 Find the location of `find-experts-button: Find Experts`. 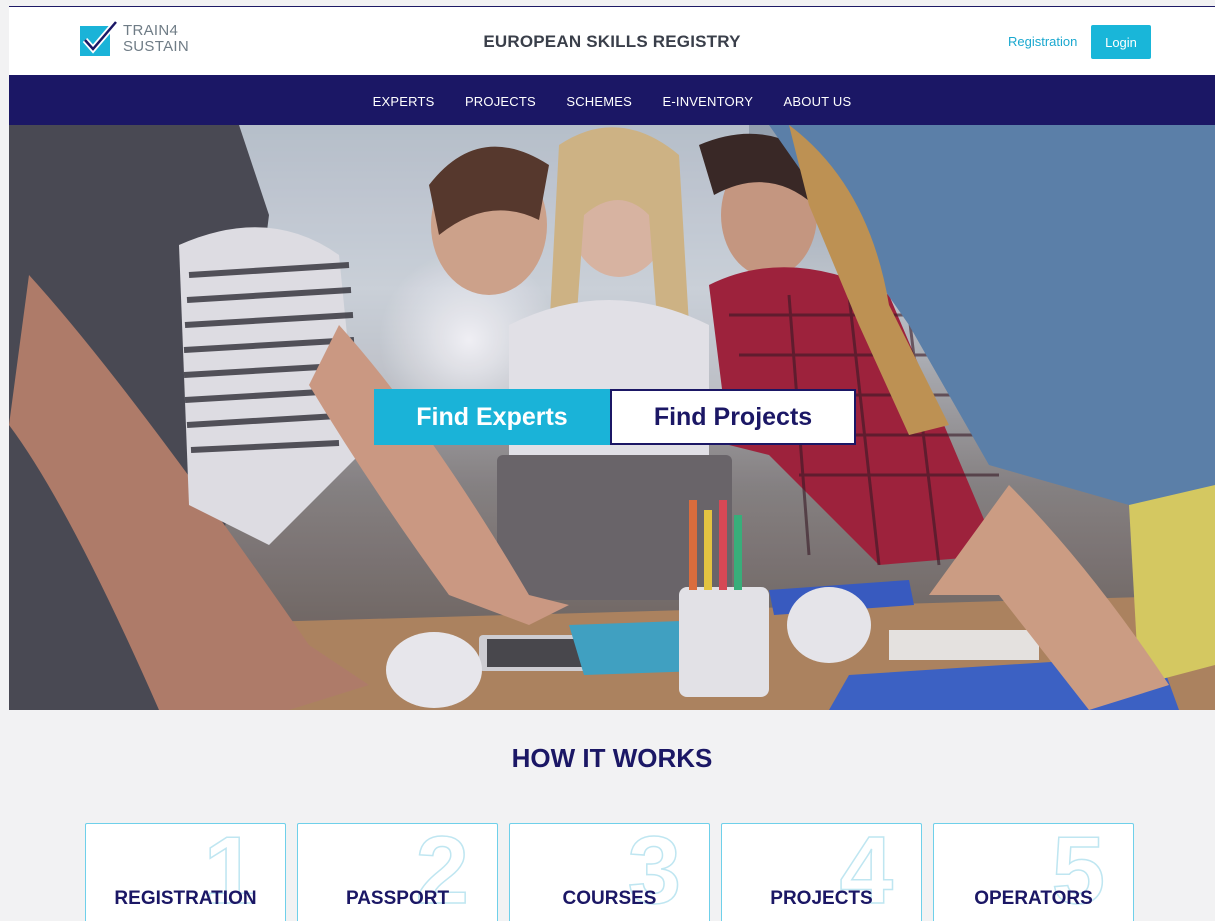

find-experts-button: Find Experts is located at coordinates (492, 417).